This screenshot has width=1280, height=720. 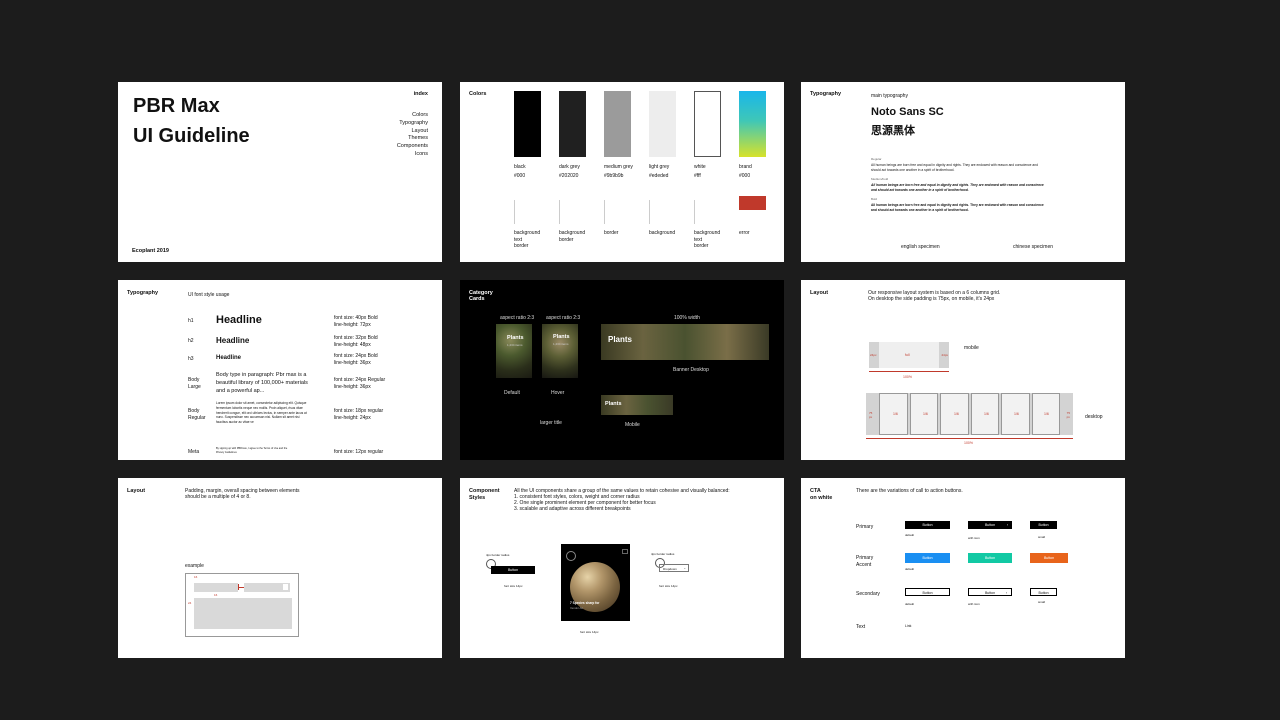 I want to click on desktop-col-5: 1/6, so click(x=1016, y=414).